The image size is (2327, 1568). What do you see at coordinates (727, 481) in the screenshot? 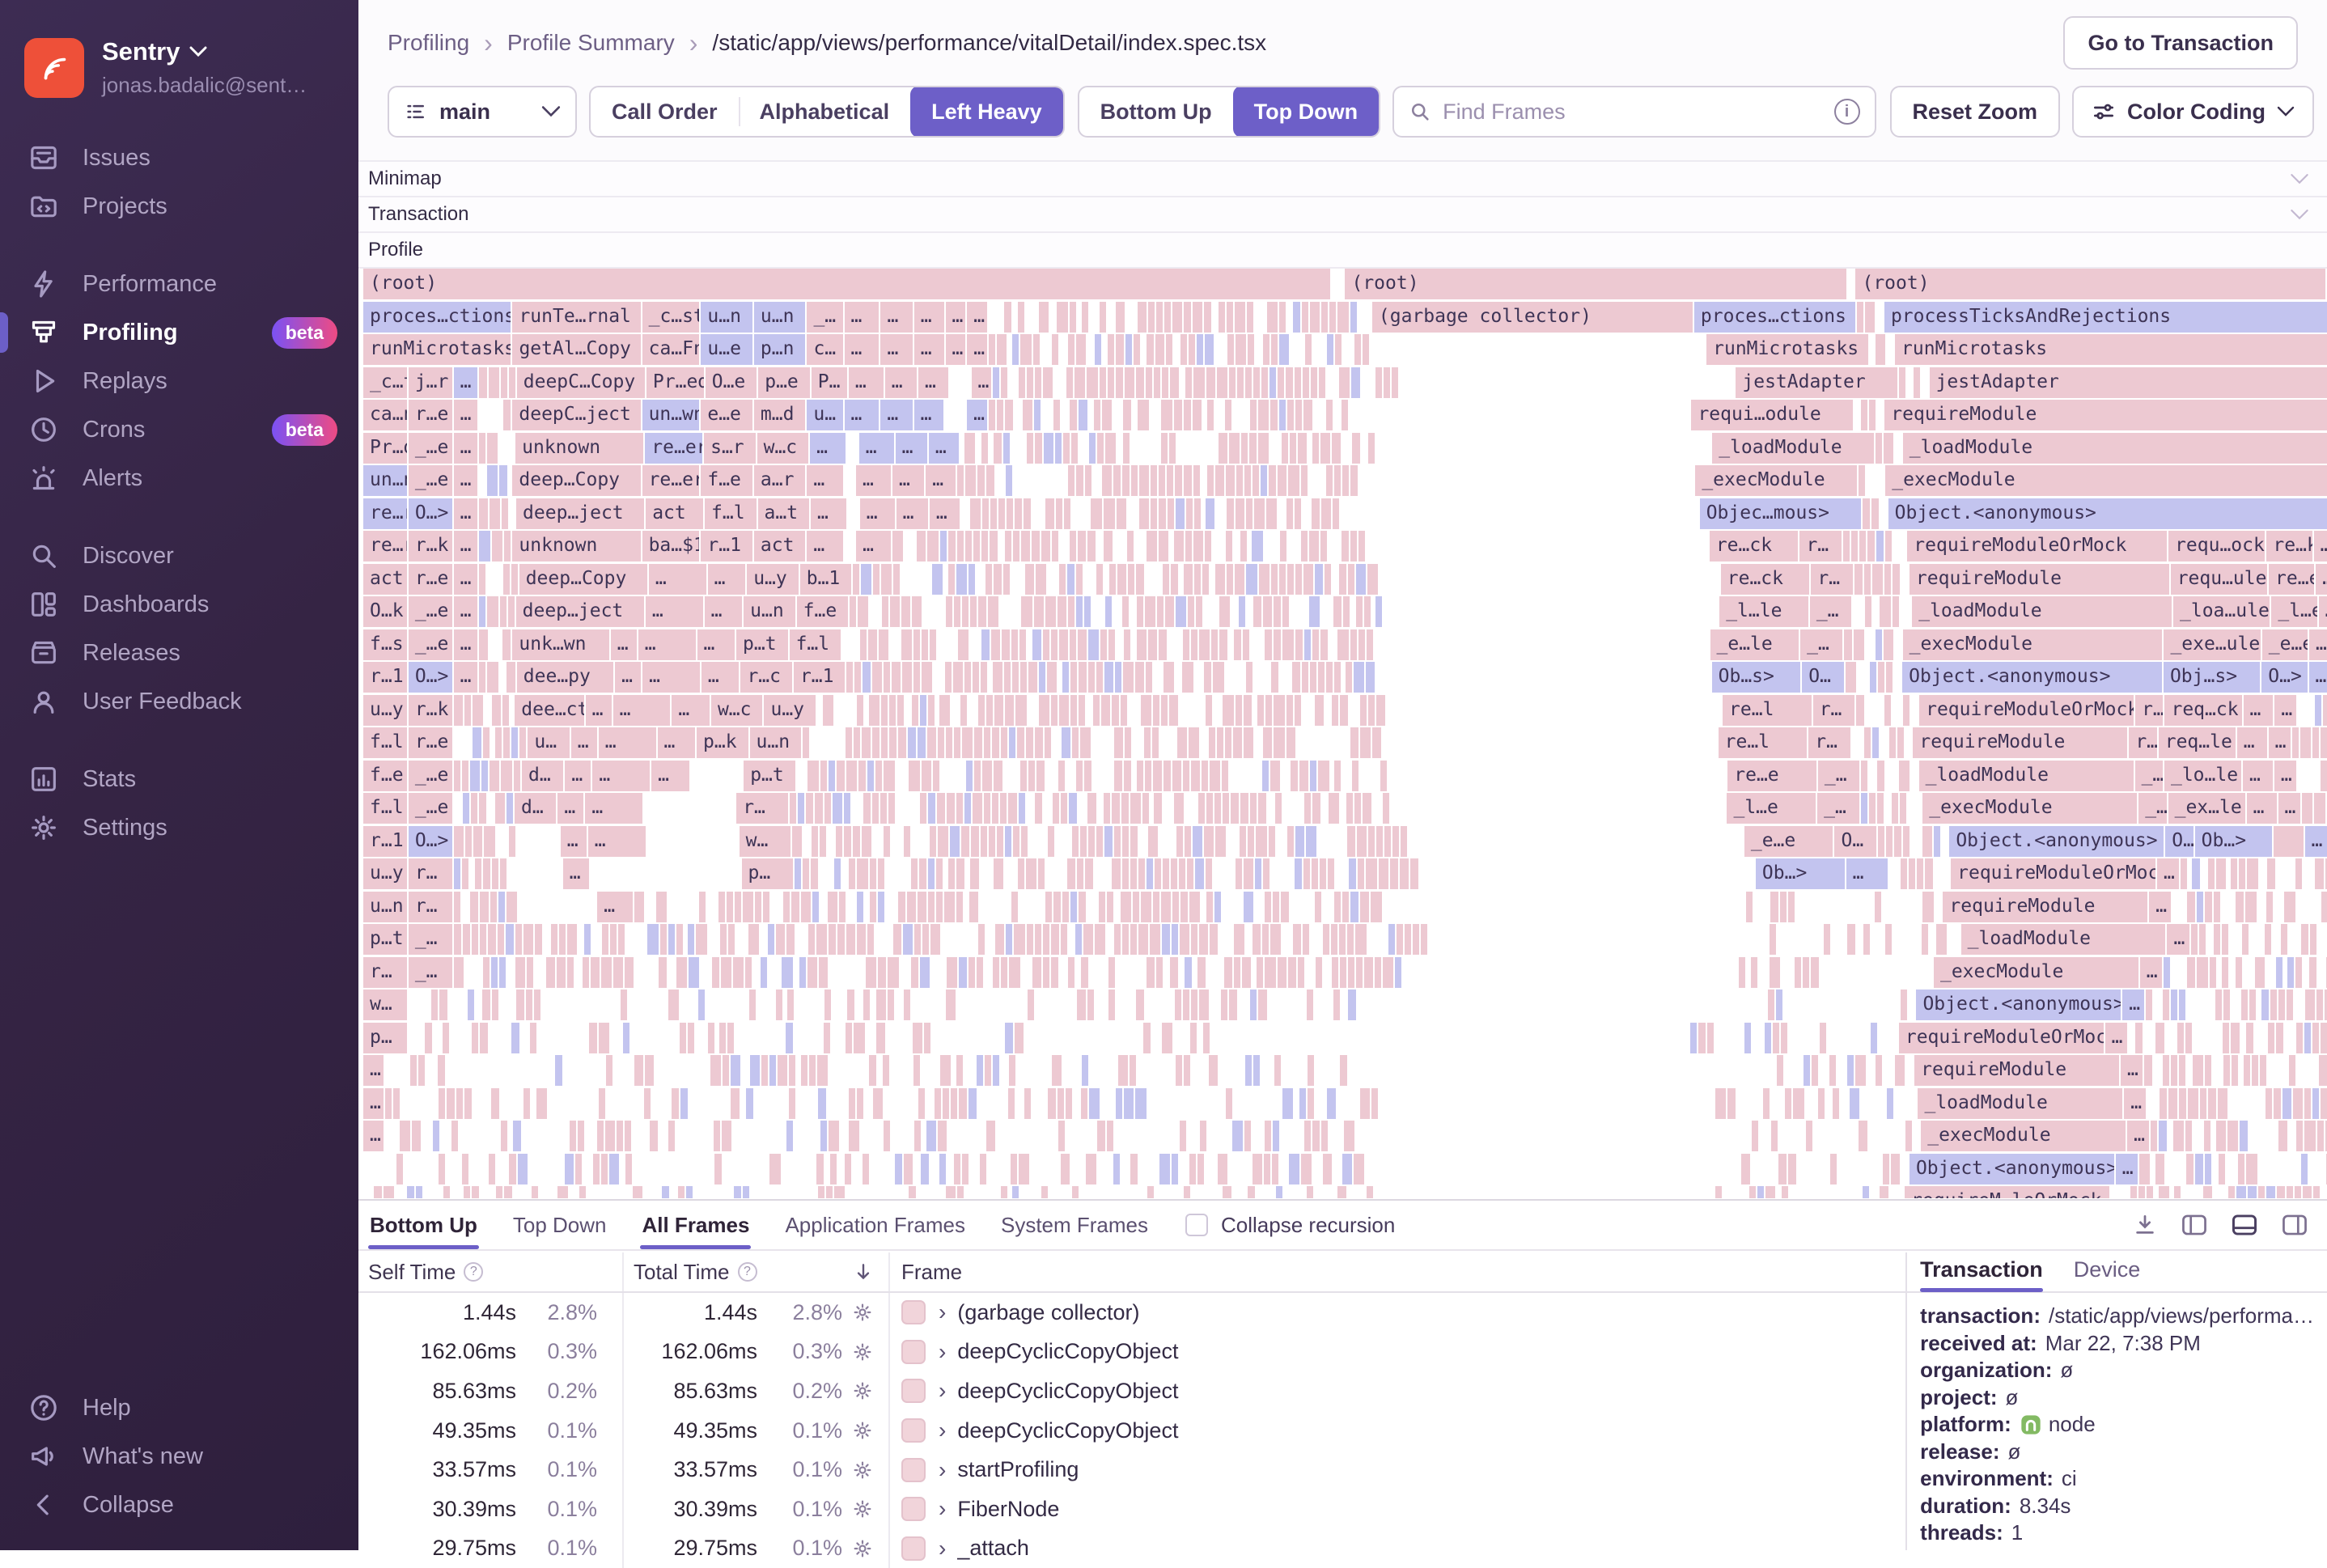
I see `flame-frame: f…e` at bounding box center [727, 481].